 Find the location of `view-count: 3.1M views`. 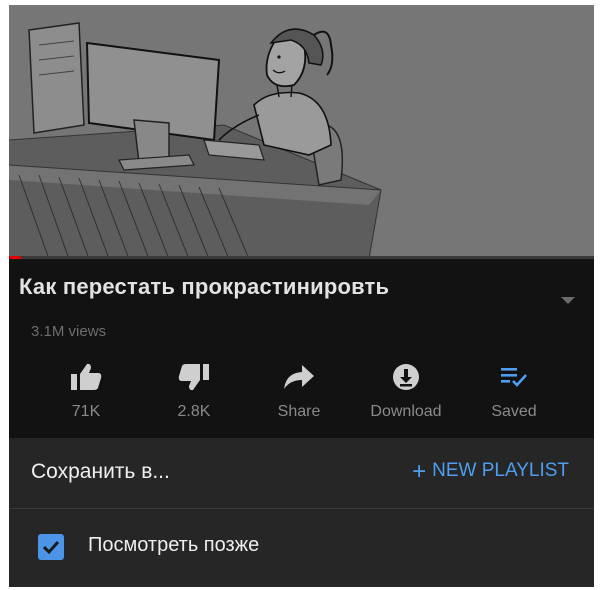

view-count: 3.1M views is located at coordinates (69, 331).